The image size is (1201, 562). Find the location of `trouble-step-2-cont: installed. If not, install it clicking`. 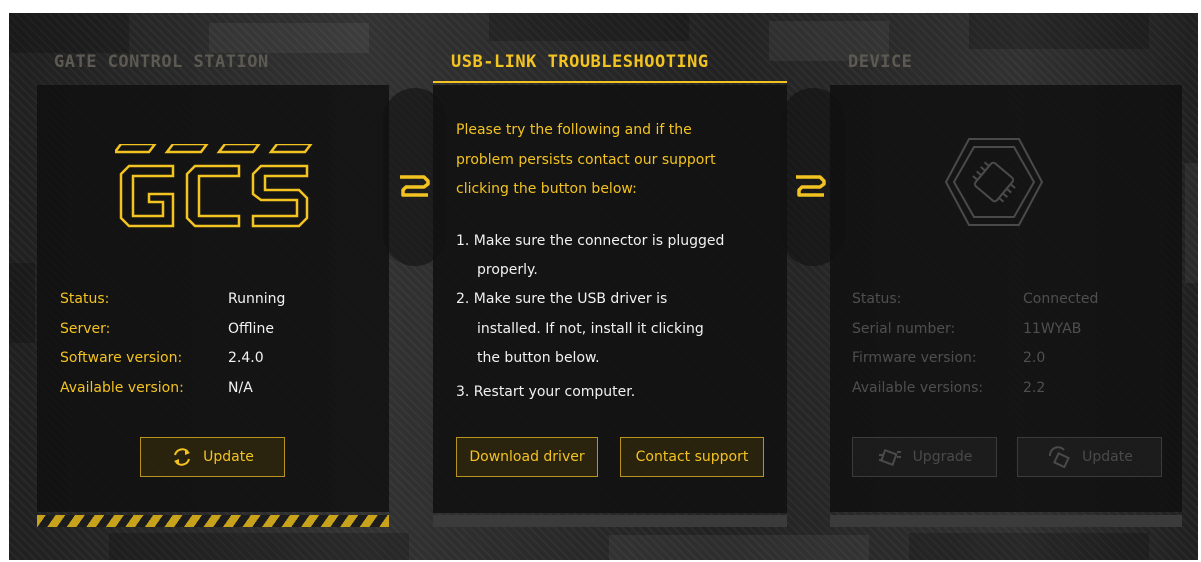

trouble-step-2-cont: installed. If not, install it clicking is located at coordinates (590, 329).